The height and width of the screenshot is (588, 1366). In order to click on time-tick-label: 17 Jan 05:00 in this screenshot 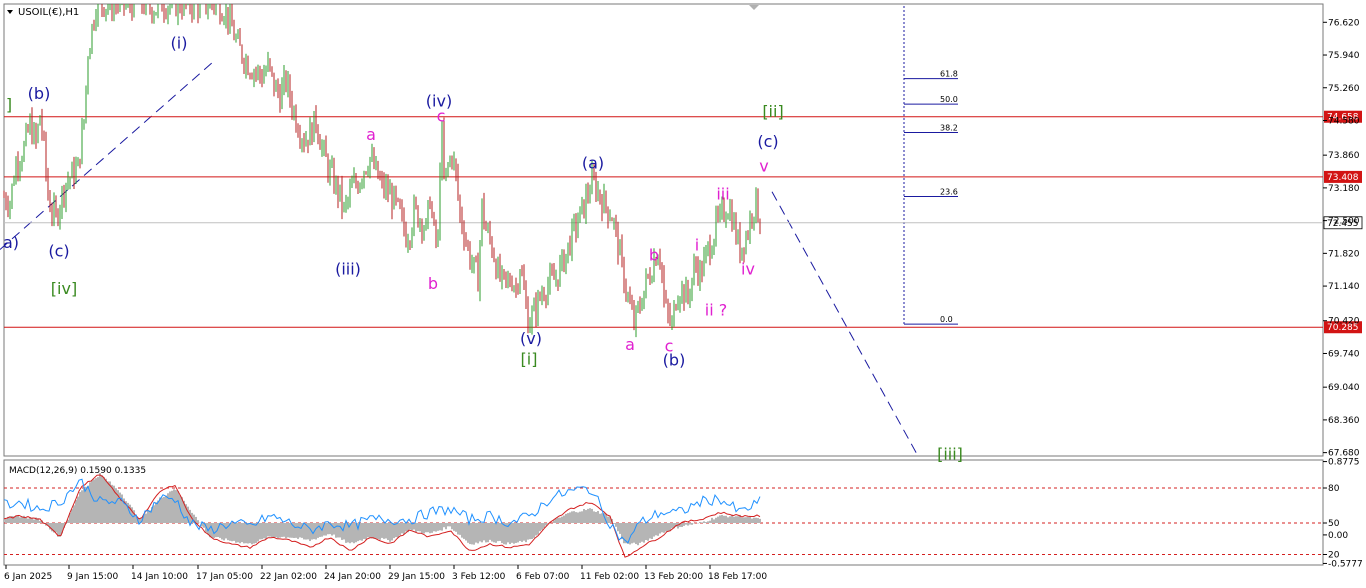, I will do `click(224, 577)`.